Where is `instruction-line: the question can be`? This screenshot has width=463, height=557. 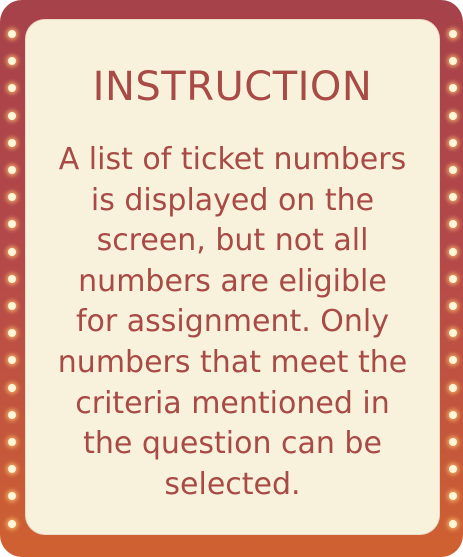 instruction-line: the question can be is located at coordinates (232, 444).